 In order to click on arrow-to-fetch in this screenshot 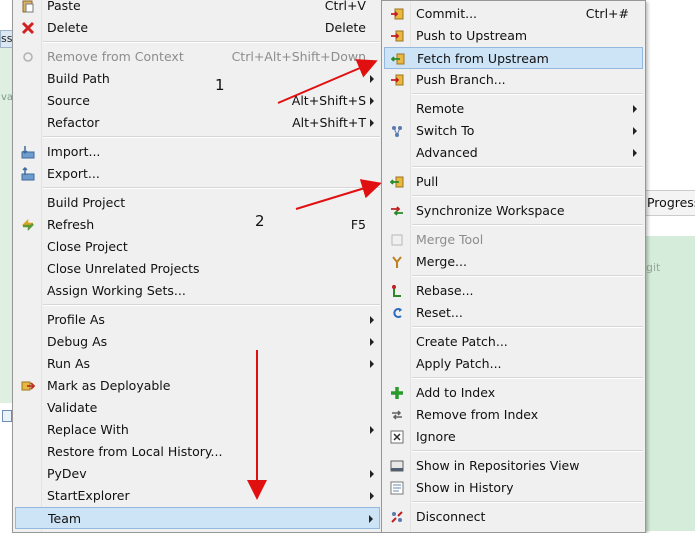, I will do `click(327, 81)`.